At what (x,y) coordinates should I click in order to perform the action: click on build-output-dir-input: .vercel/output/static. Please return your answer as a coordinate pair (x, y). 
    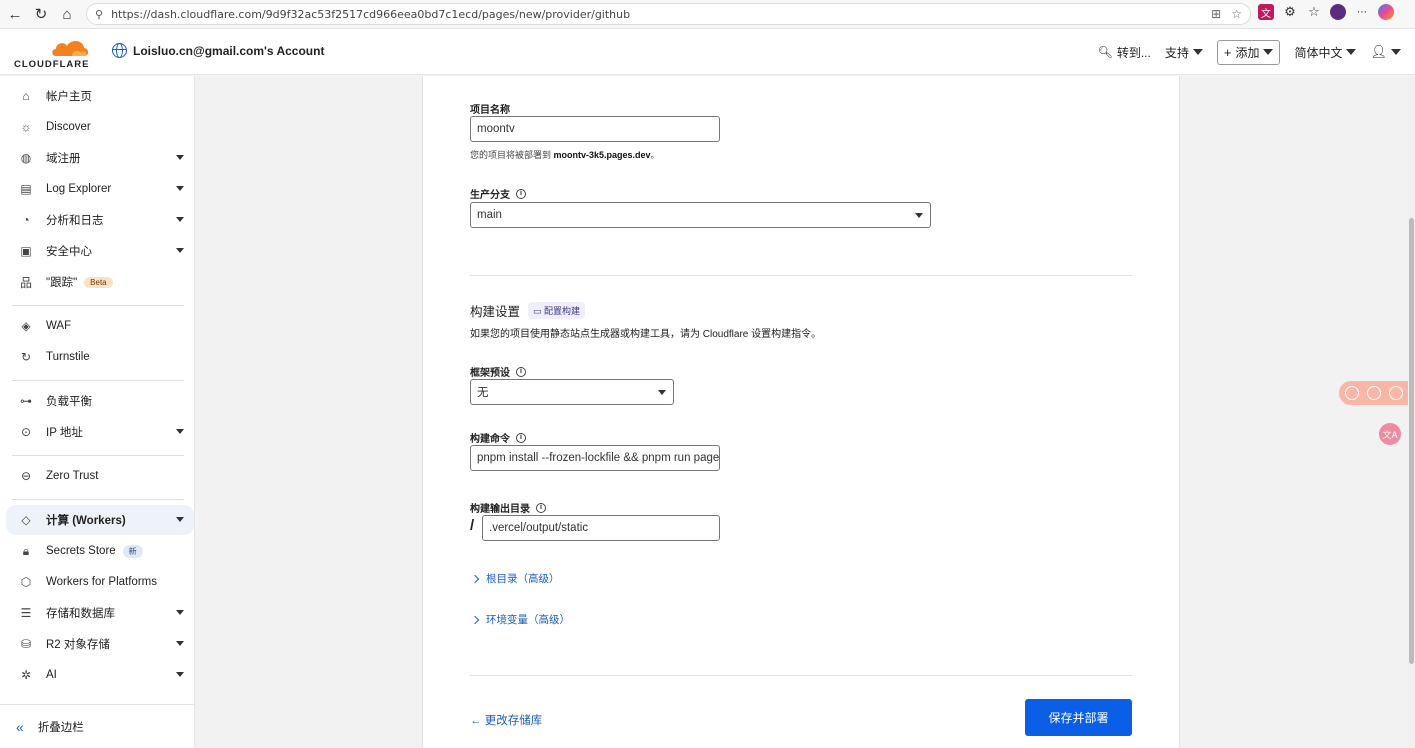
    Looking at the image, I should click on (601, 528).